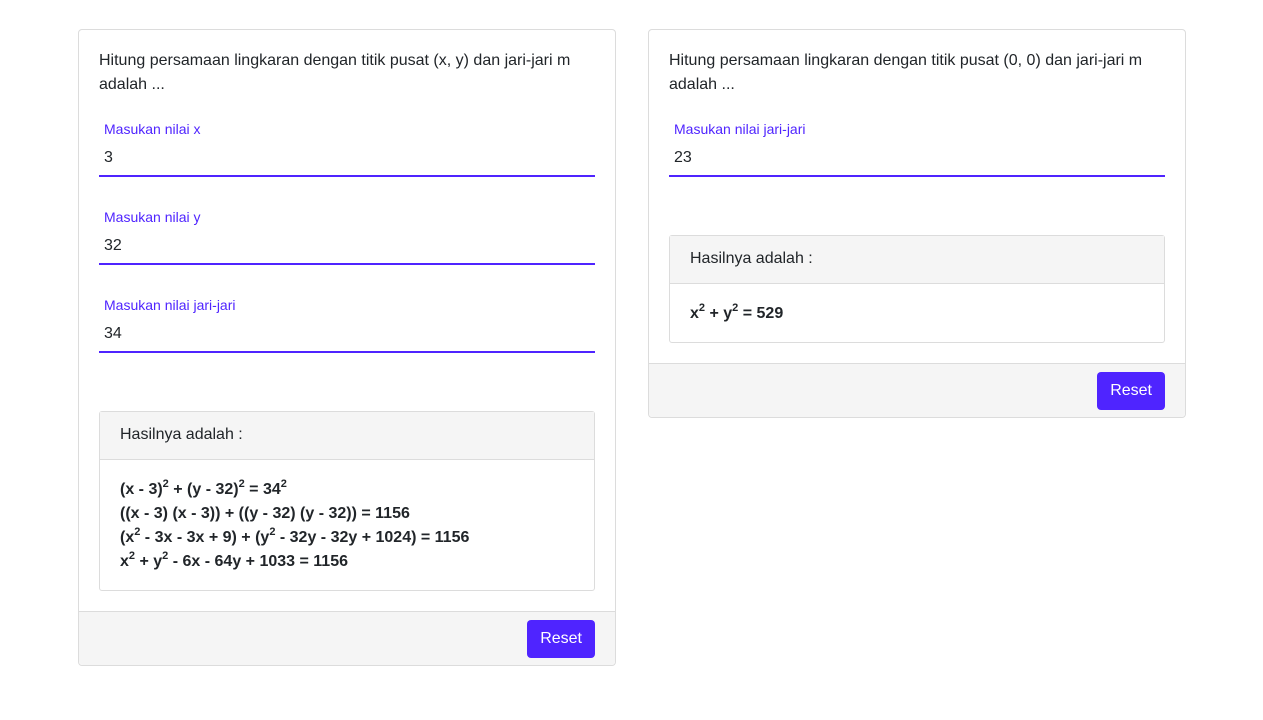 The width and height of the screenshot is (1263, 720). I want to click on y-field: Masukan nilai y, so click(347, 241).